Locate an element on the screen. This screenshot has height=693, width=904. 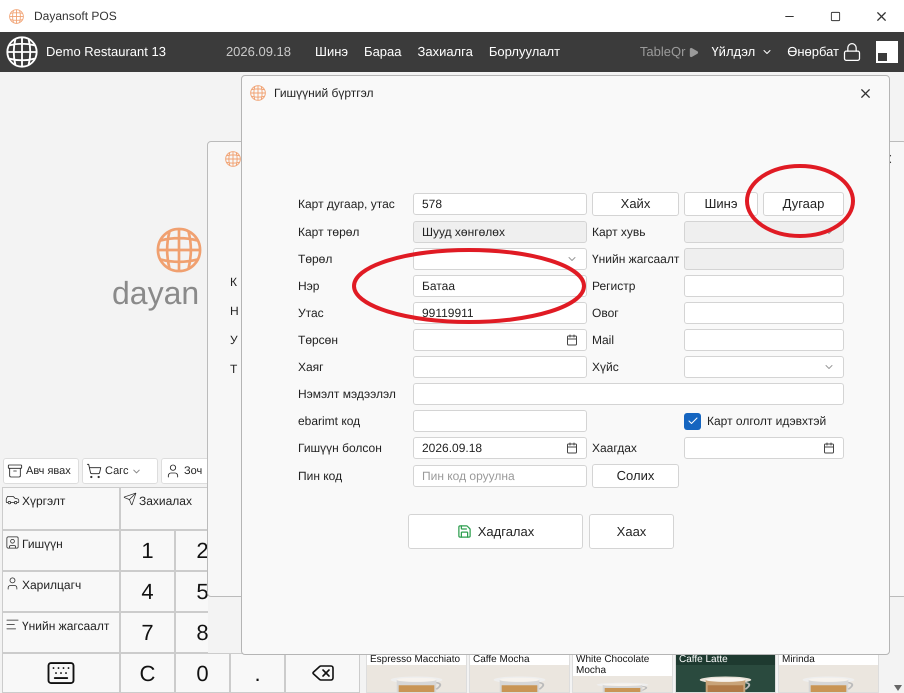
field-label: ebarimt код is located at coordinates (330, 421).